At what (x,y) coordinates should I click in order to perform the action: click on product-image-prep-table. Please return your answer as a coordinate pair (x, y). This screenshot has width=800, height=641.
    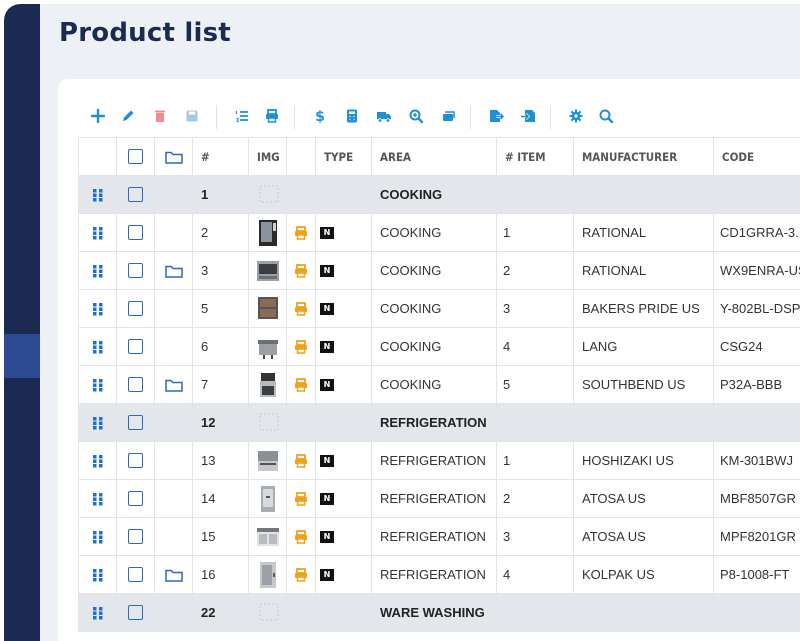
    Looking at the image, I should click on (268, 537).